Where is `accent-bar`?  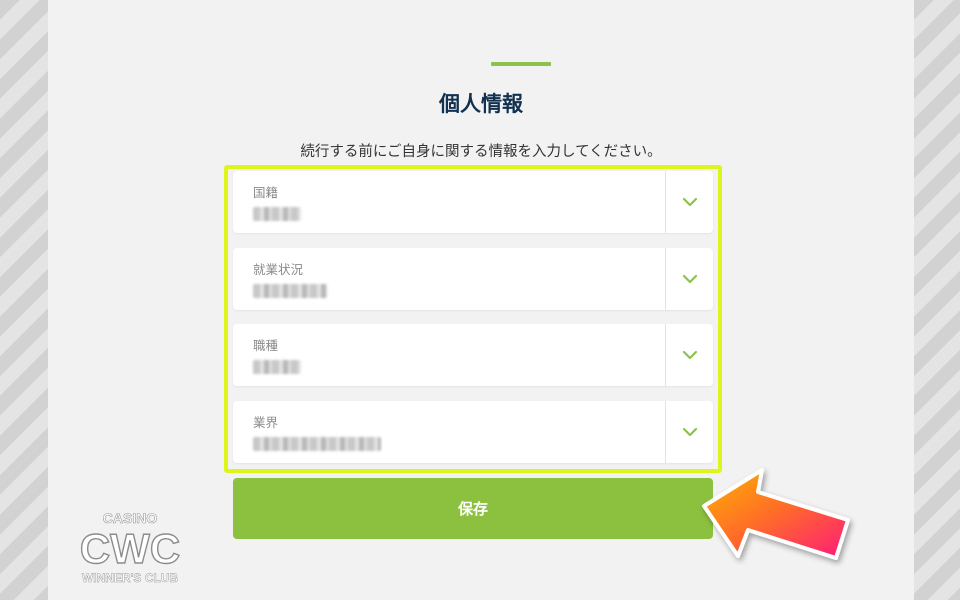
accent-bar is located at coordinates (521, 64).